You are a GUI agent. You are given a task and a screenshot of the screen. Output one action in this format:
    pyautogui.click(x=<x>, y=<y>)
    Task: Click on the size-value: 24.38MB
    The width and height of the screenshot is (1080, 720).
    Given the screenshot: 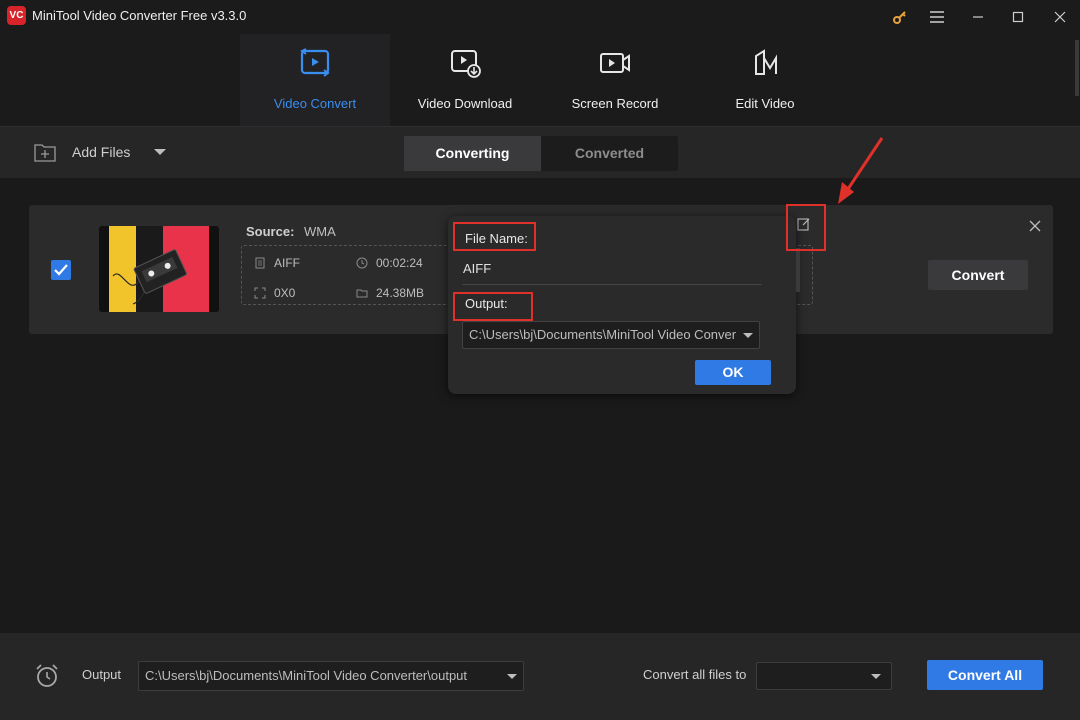 What is the action you would take?
    pyautogui.click(x=400, y=293)
    